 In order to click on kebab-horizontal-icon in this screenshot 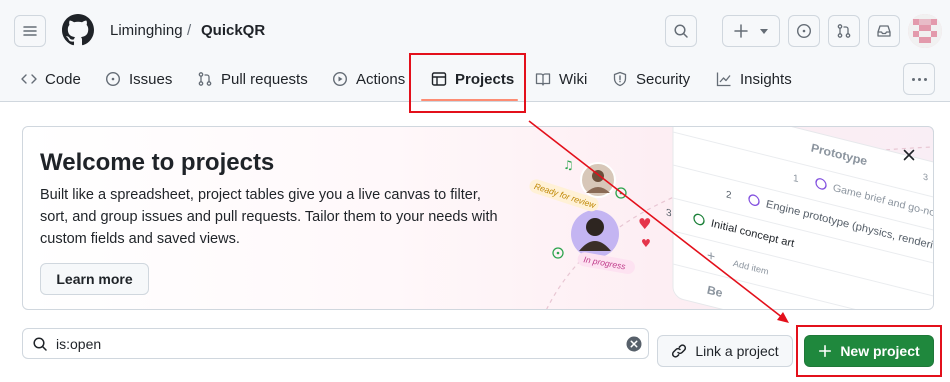, I will do `click(913, 79)`.